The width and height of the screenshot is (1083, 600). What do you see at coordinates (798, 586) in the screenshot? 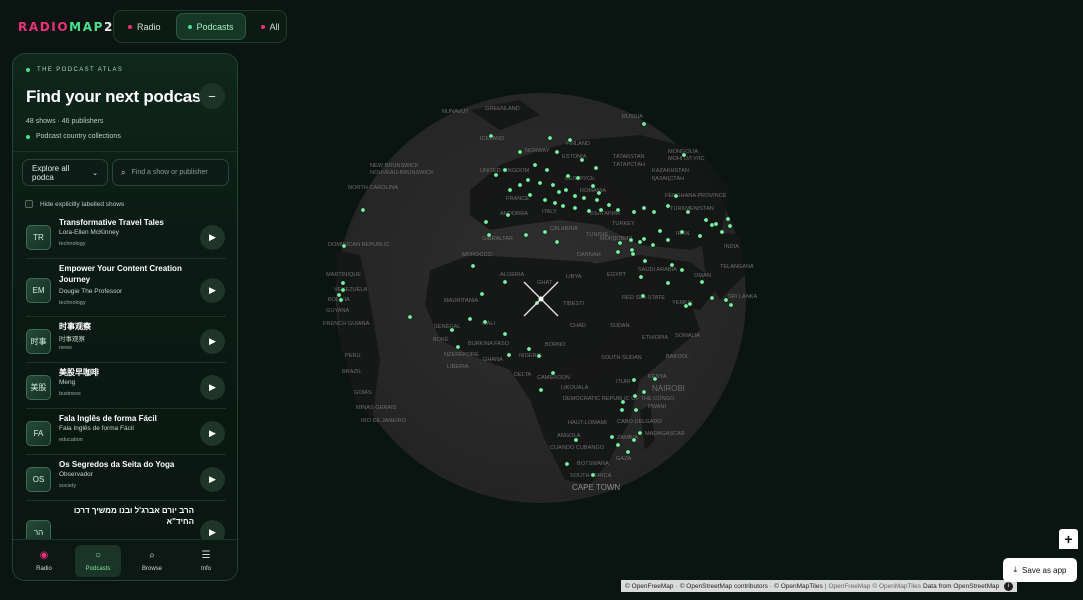
I see `attr-openmaptiles-link: © OpenMapTiles` at bounding box center [798, 586].